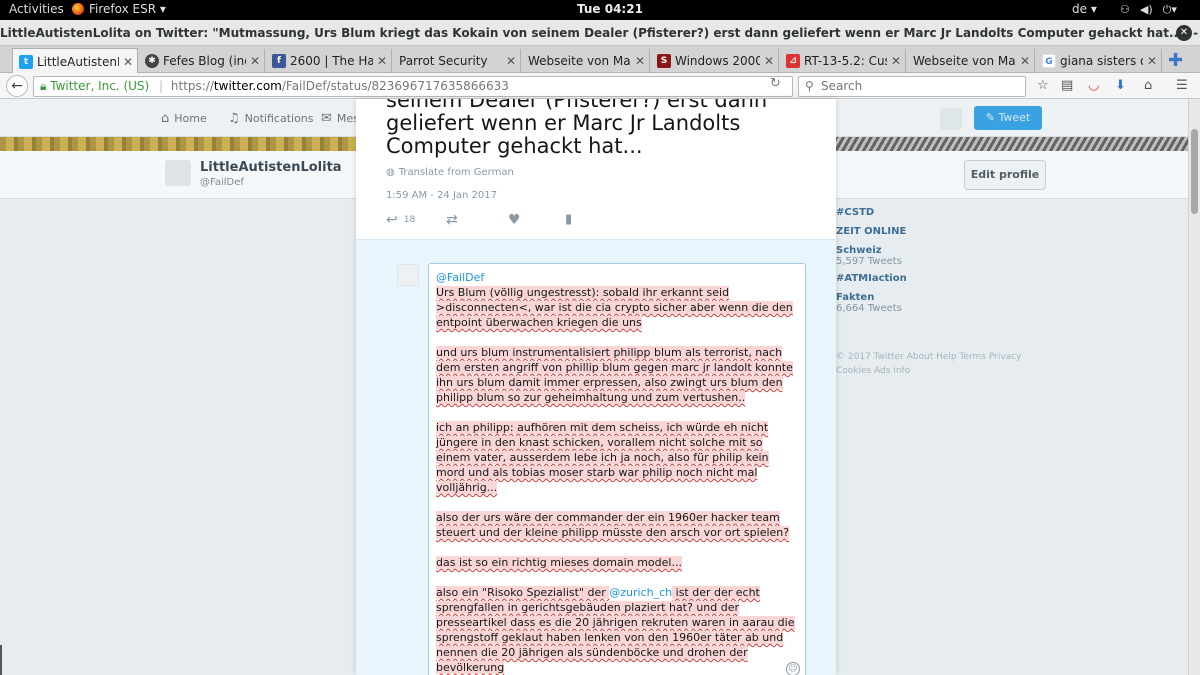 The height and width of the screenshot is (675, 1200). What do you see at coordinates (127, 9) in the screenshot?
I see `app-menu-label: Firefox ESR ▾` at bounding box center [127, 9].